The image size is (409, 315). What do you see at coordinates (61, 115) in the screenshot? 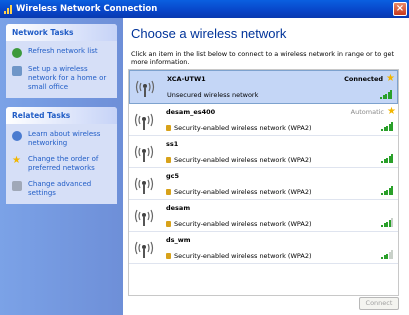
I see `related-tasks-header: Related Tasks` at bounding box center [61, 115].